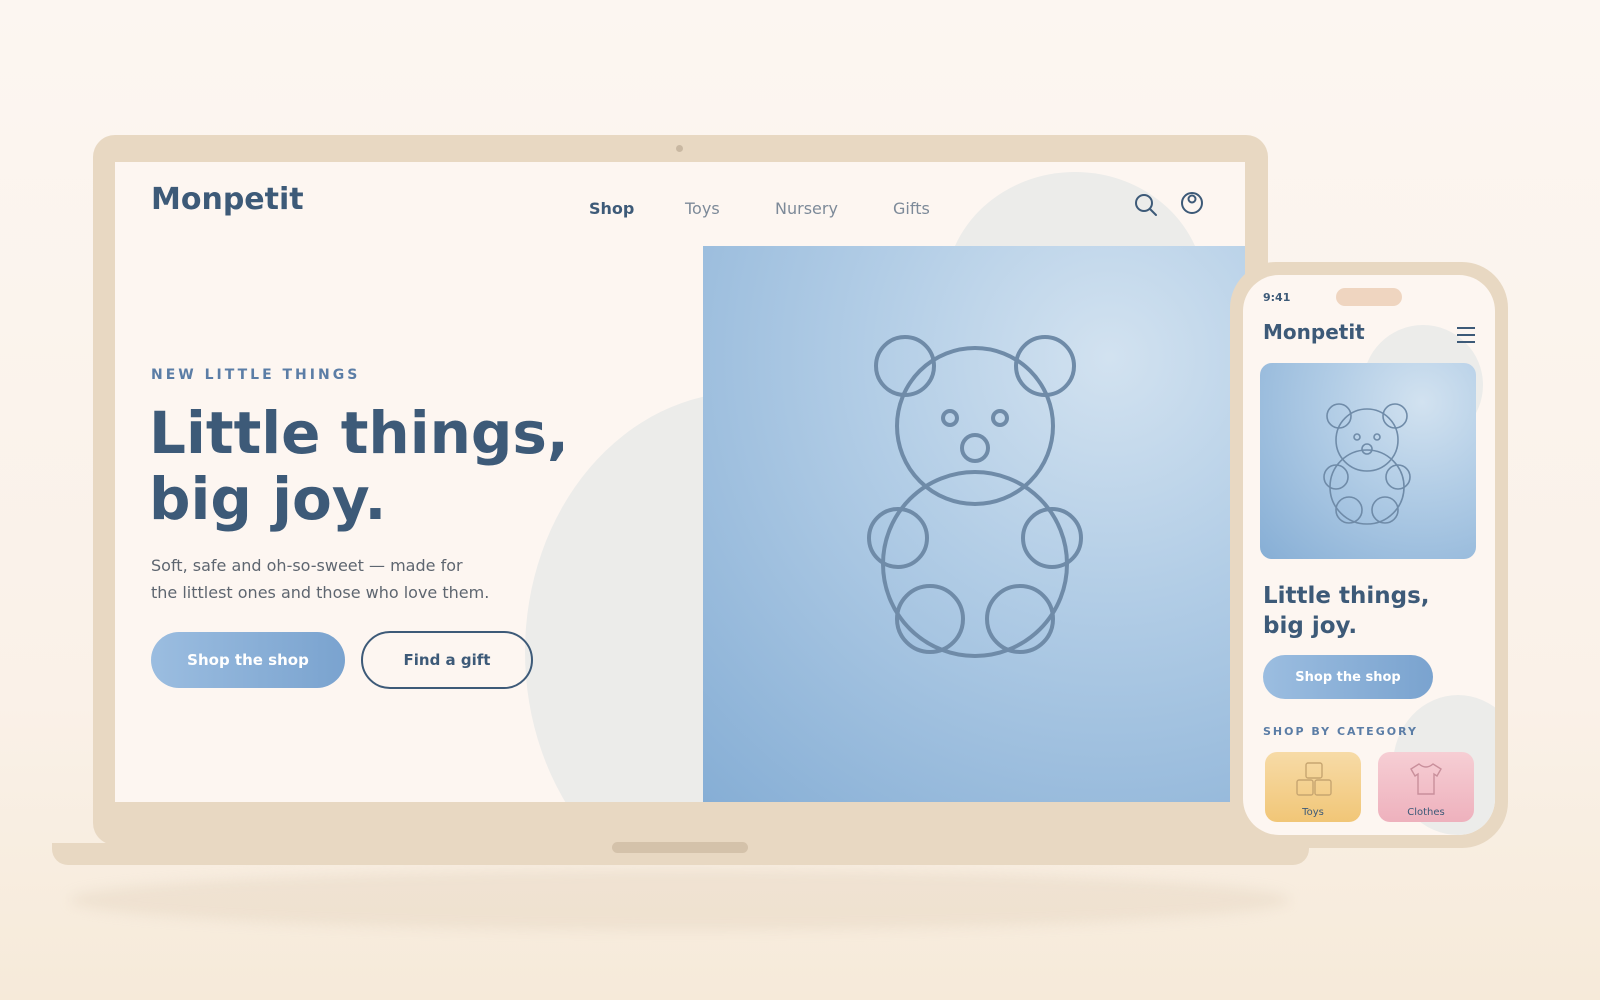  What do you see at coordinates (1314, 332) in the screenshot?
I see `mobile-logo: Monpetit` at bounding box center [1314, 332].